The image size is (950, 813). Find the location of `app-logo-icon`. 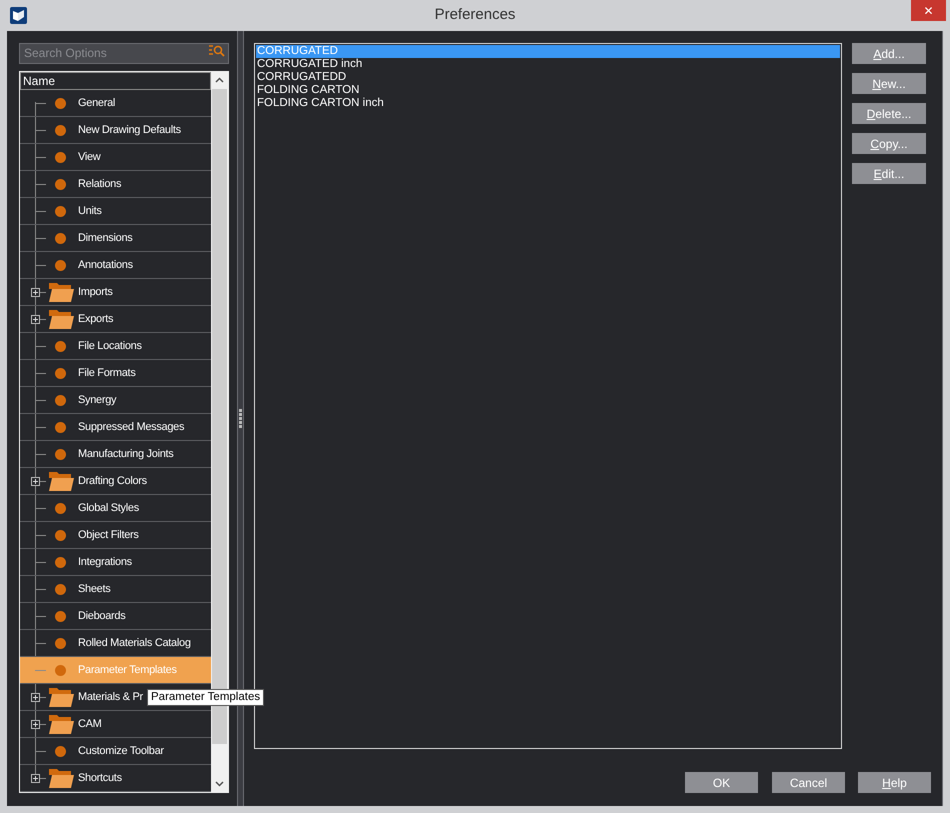

app-logo-icon is located at coordinates (18, 15).